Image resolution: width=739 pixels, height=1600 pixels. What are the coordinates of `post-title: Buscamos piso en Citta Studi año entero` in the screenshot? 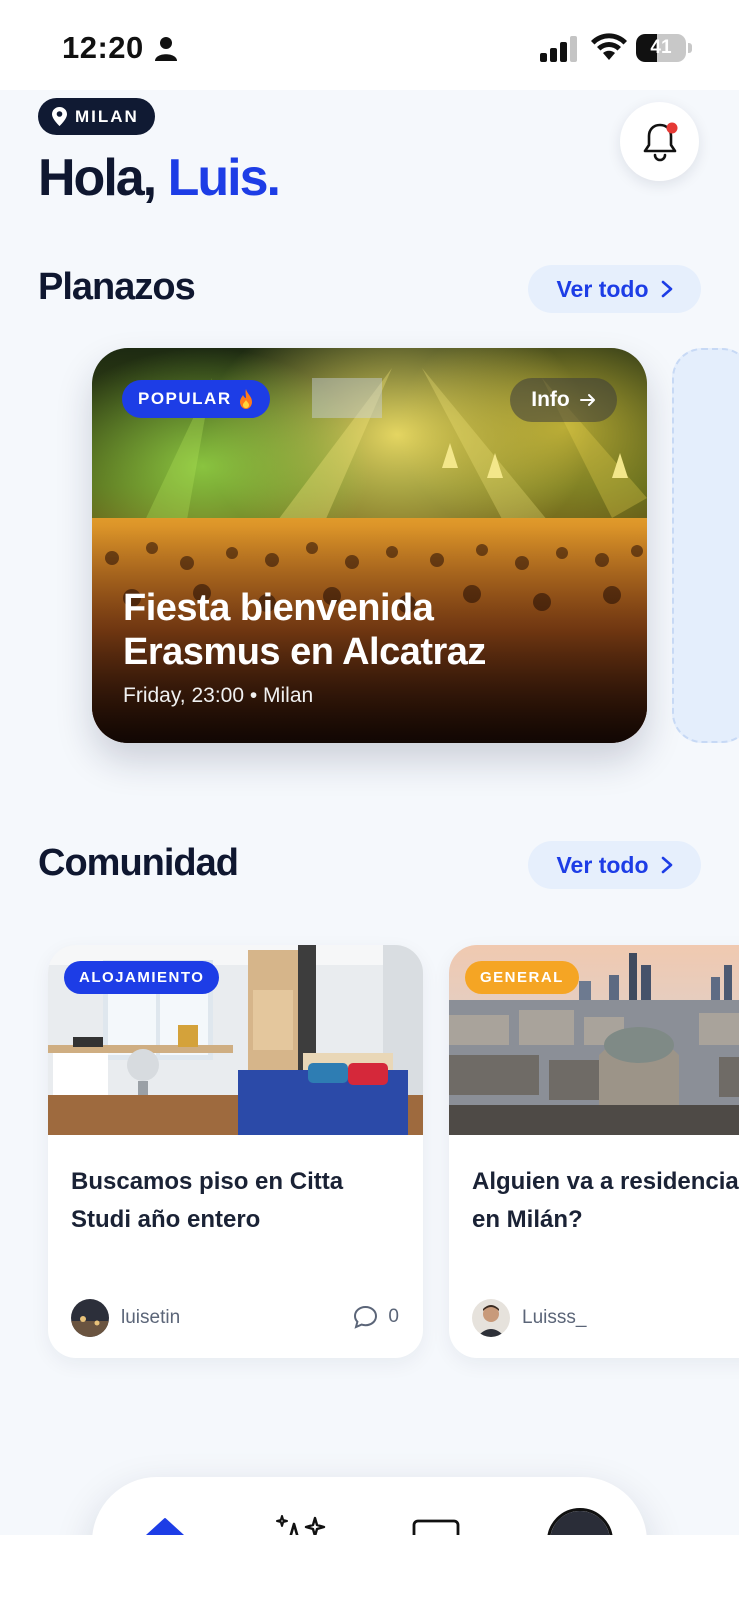 It's located at (241, 1201).